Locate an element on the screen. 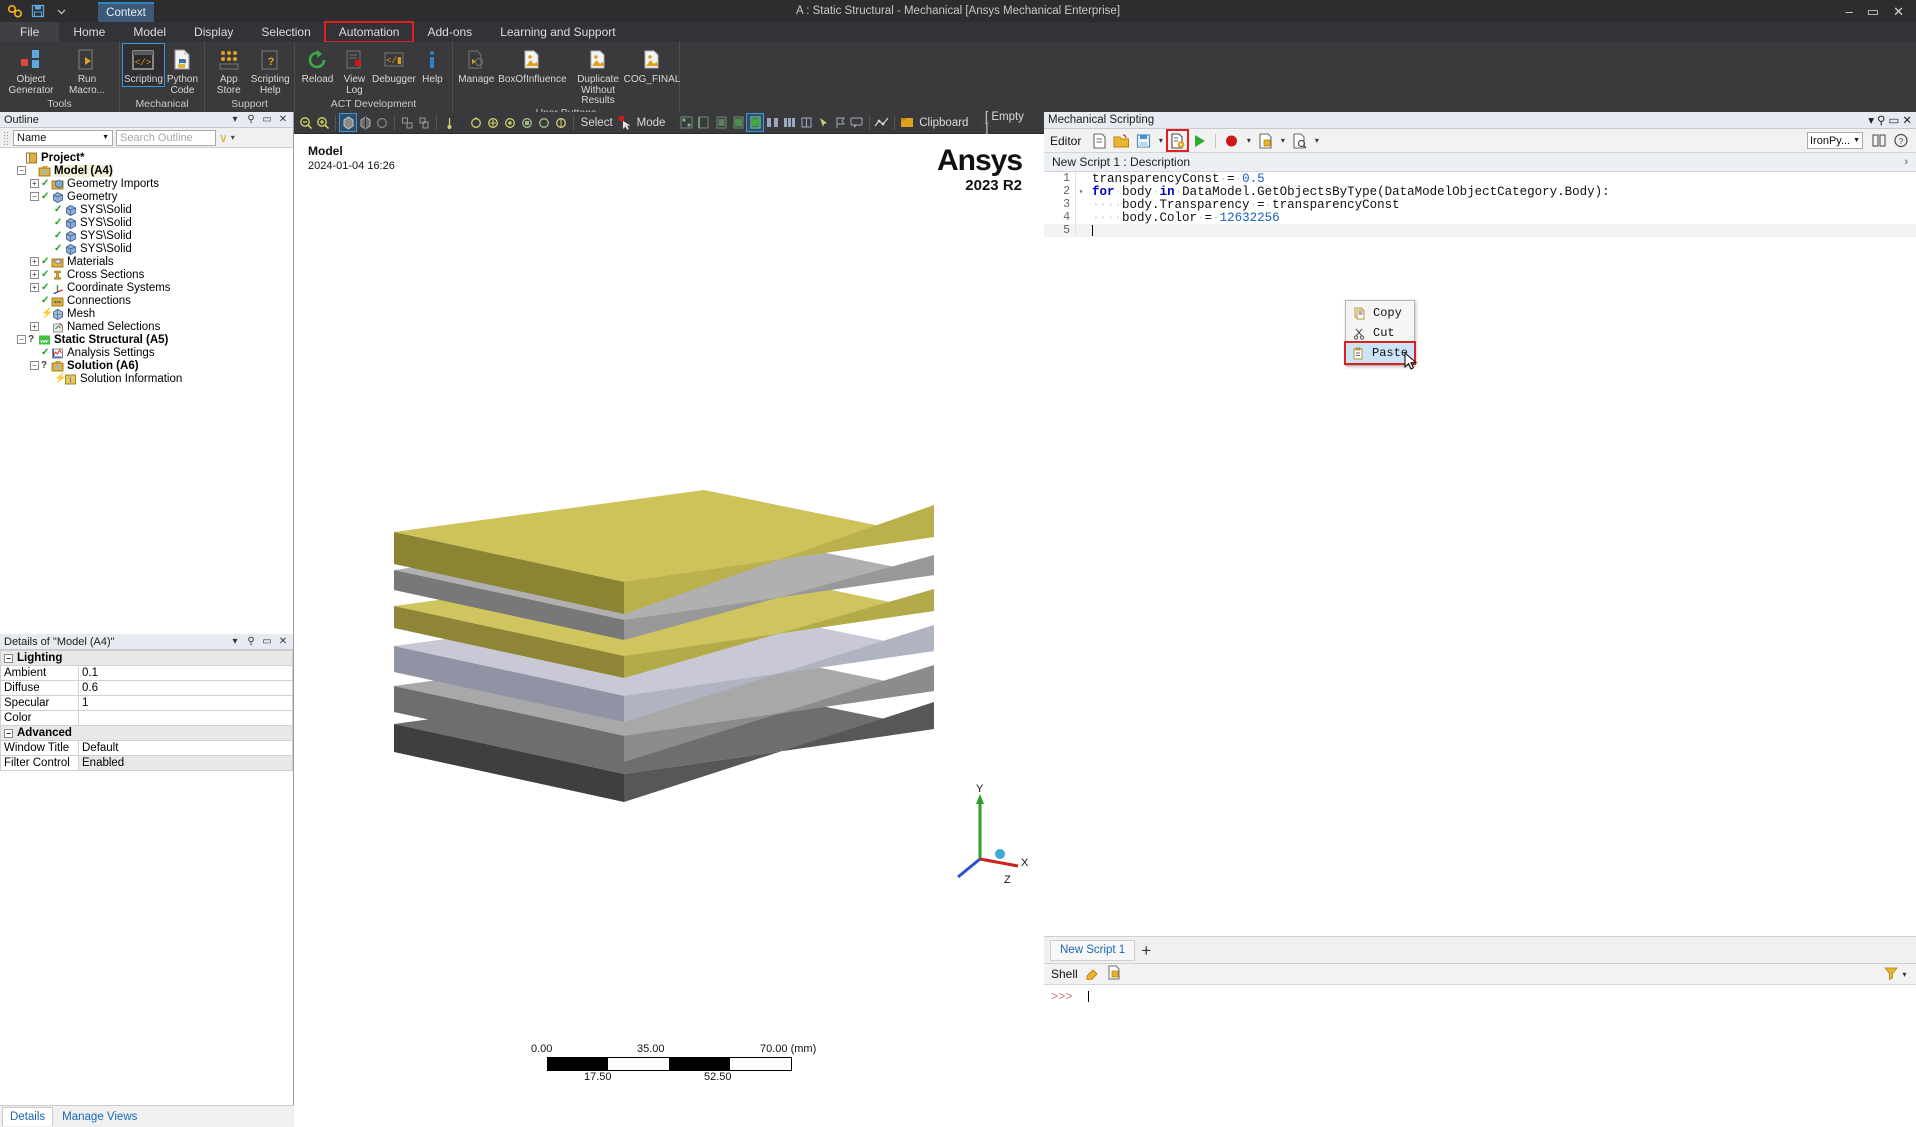  box-zoom-icon is located at coordinates (527, 122).